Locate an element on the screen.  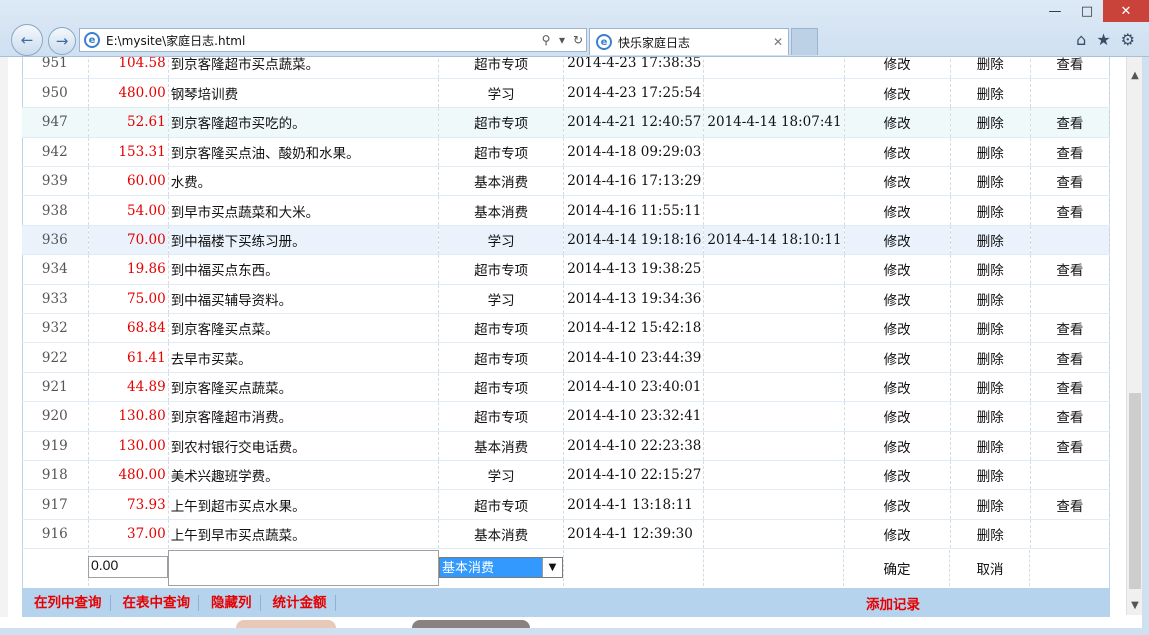
address-url: E:\mysite\家庭日志.html is located at coordinates (322, 40).